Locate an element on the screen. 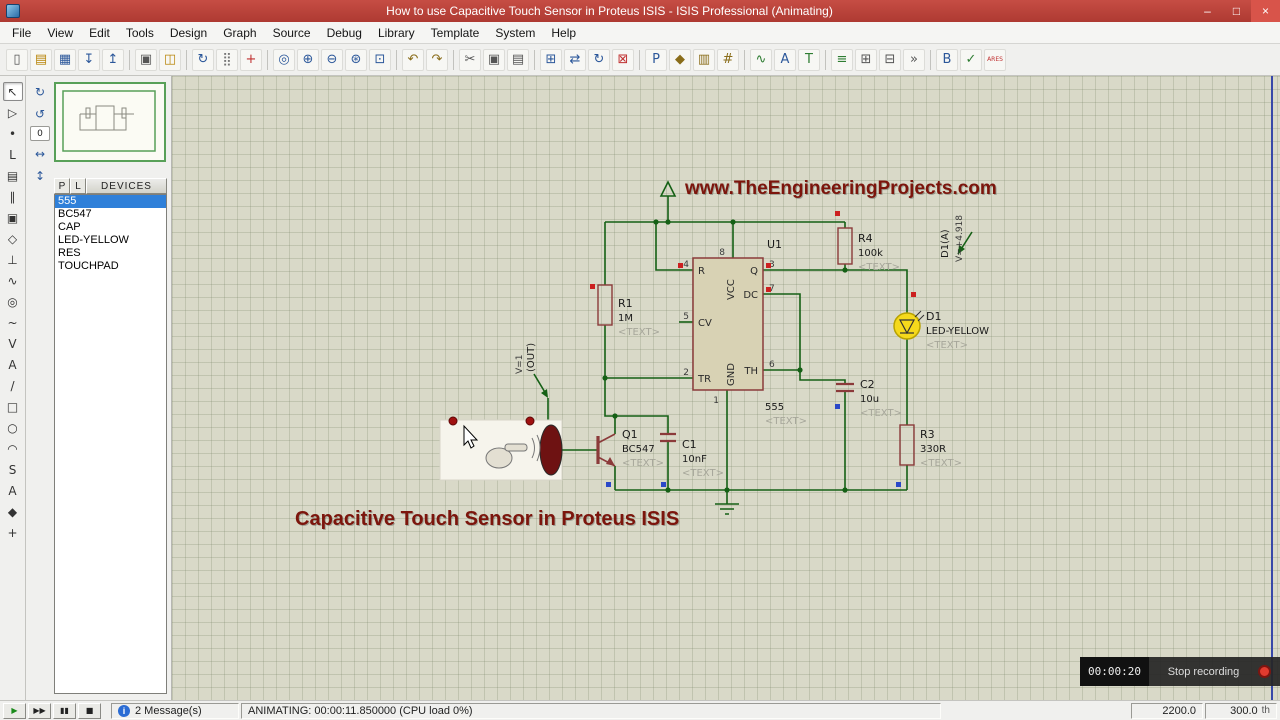  2d-arc-mode-button: ◠ is located at coordinates (13, 448).